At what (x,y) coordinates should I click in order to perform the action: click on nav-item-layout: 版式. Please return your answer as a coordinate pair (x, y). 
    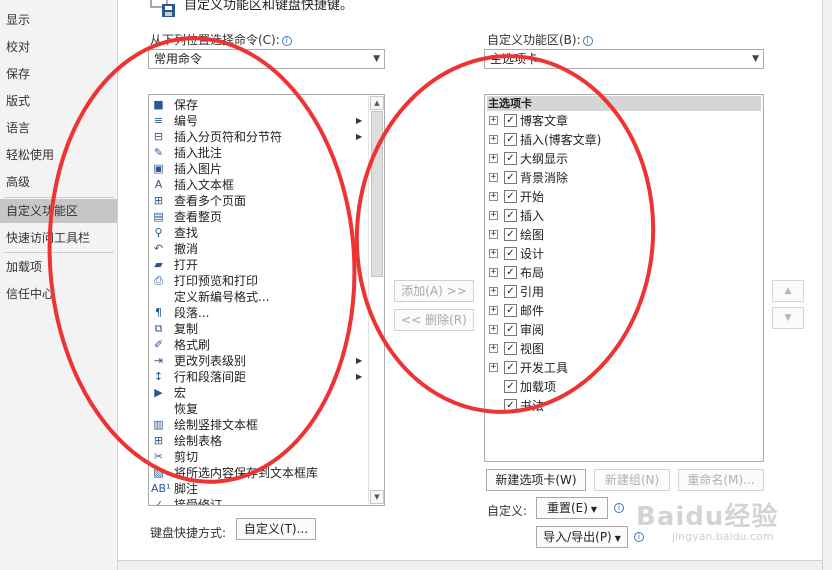
    Looking at the image, I should click on (58, 101).